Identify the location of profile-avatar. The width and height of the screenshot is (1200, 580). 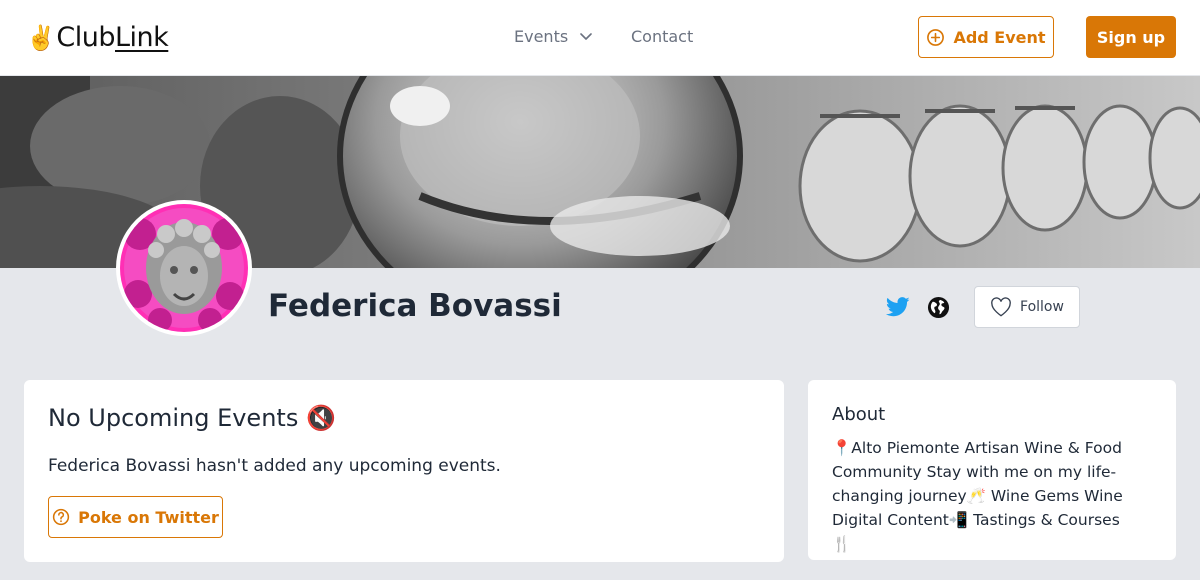
(184, 268).